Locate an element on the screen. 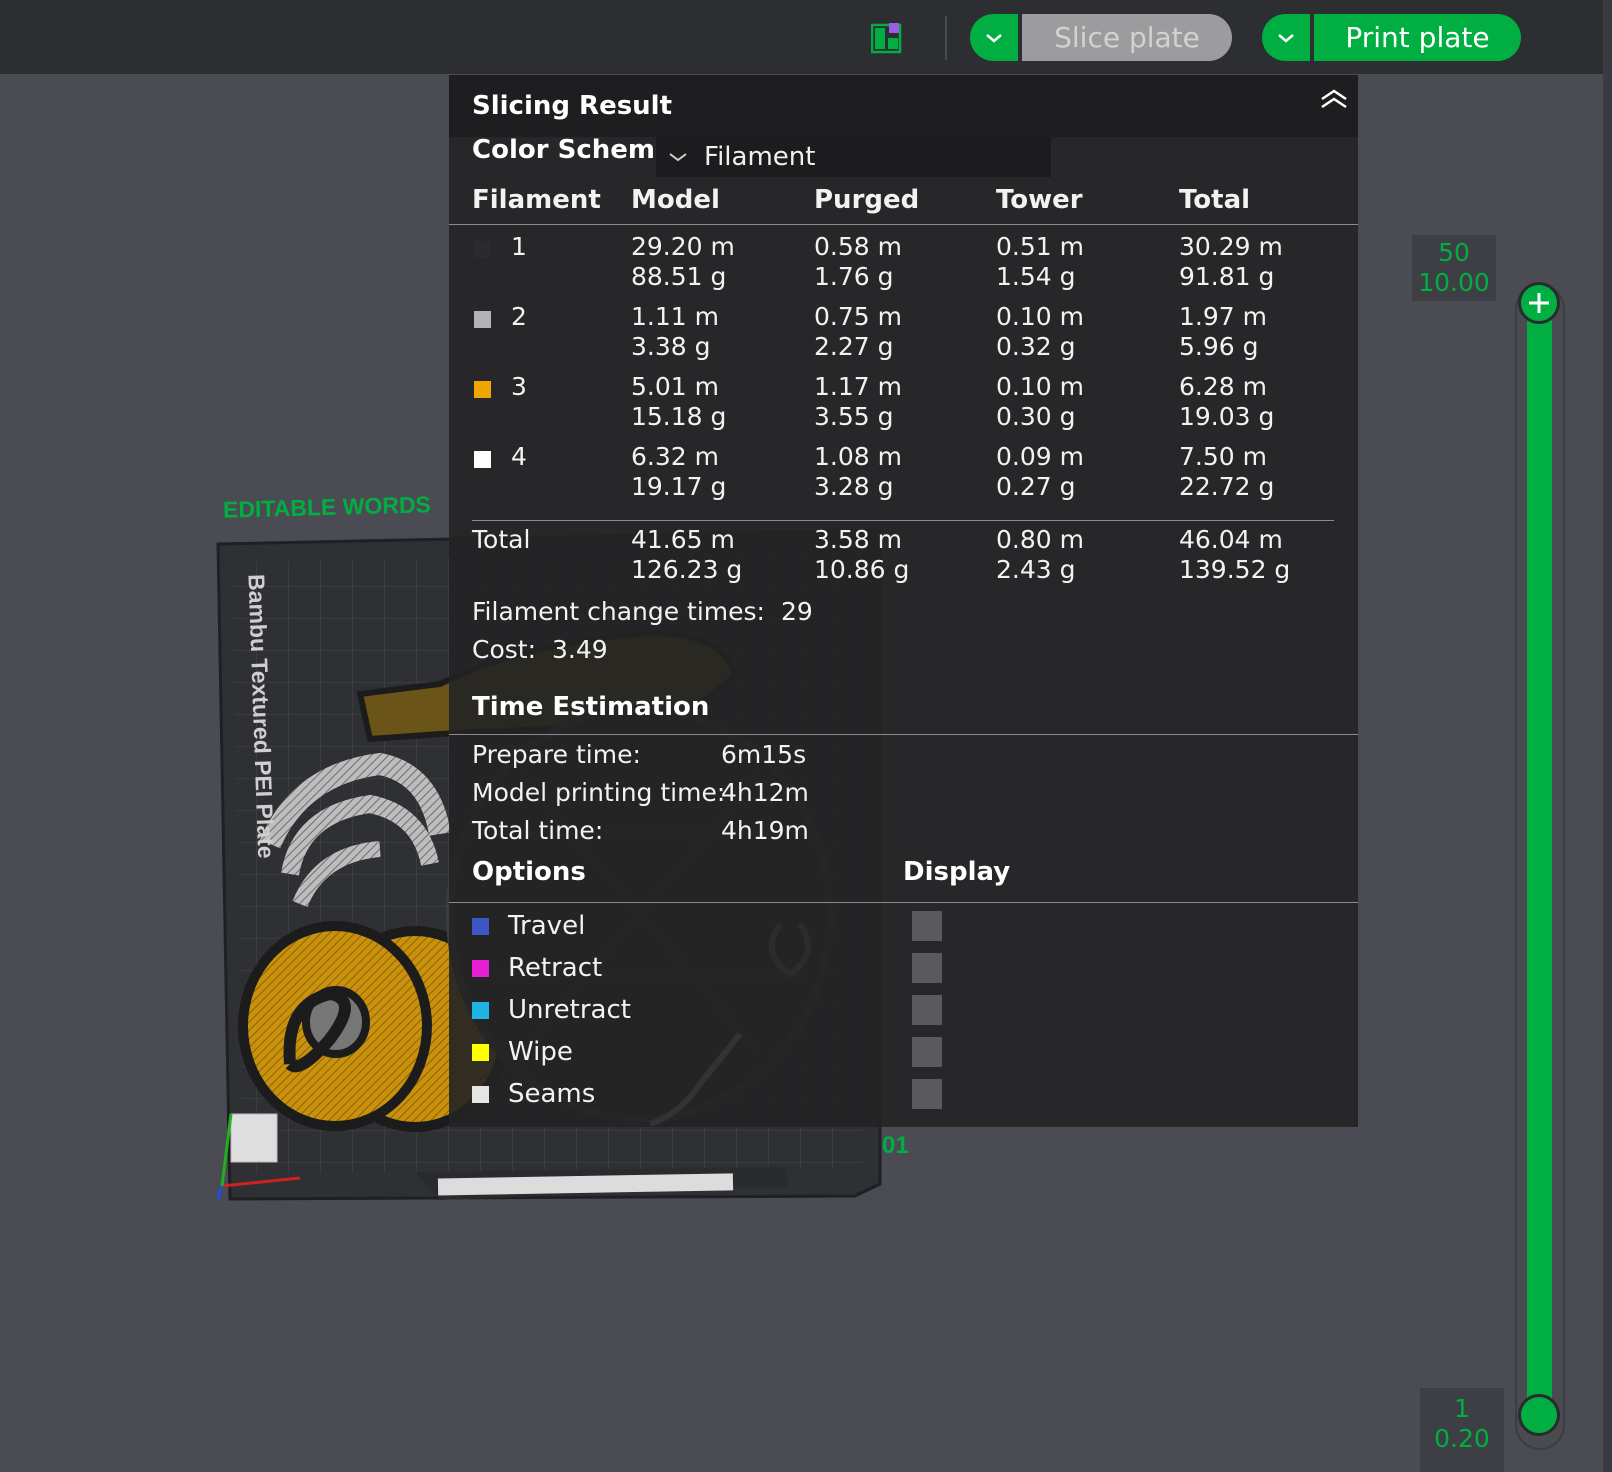  option-unretract: Unretract is located at coordinates (551, 1010).